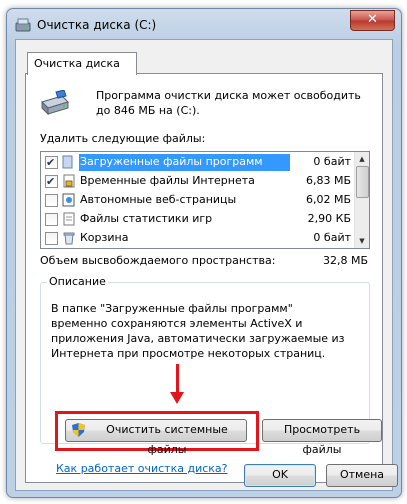 The image size is (407, 504). I want to click on freed-space-value: 32,8 МБ, so click(345, 260).